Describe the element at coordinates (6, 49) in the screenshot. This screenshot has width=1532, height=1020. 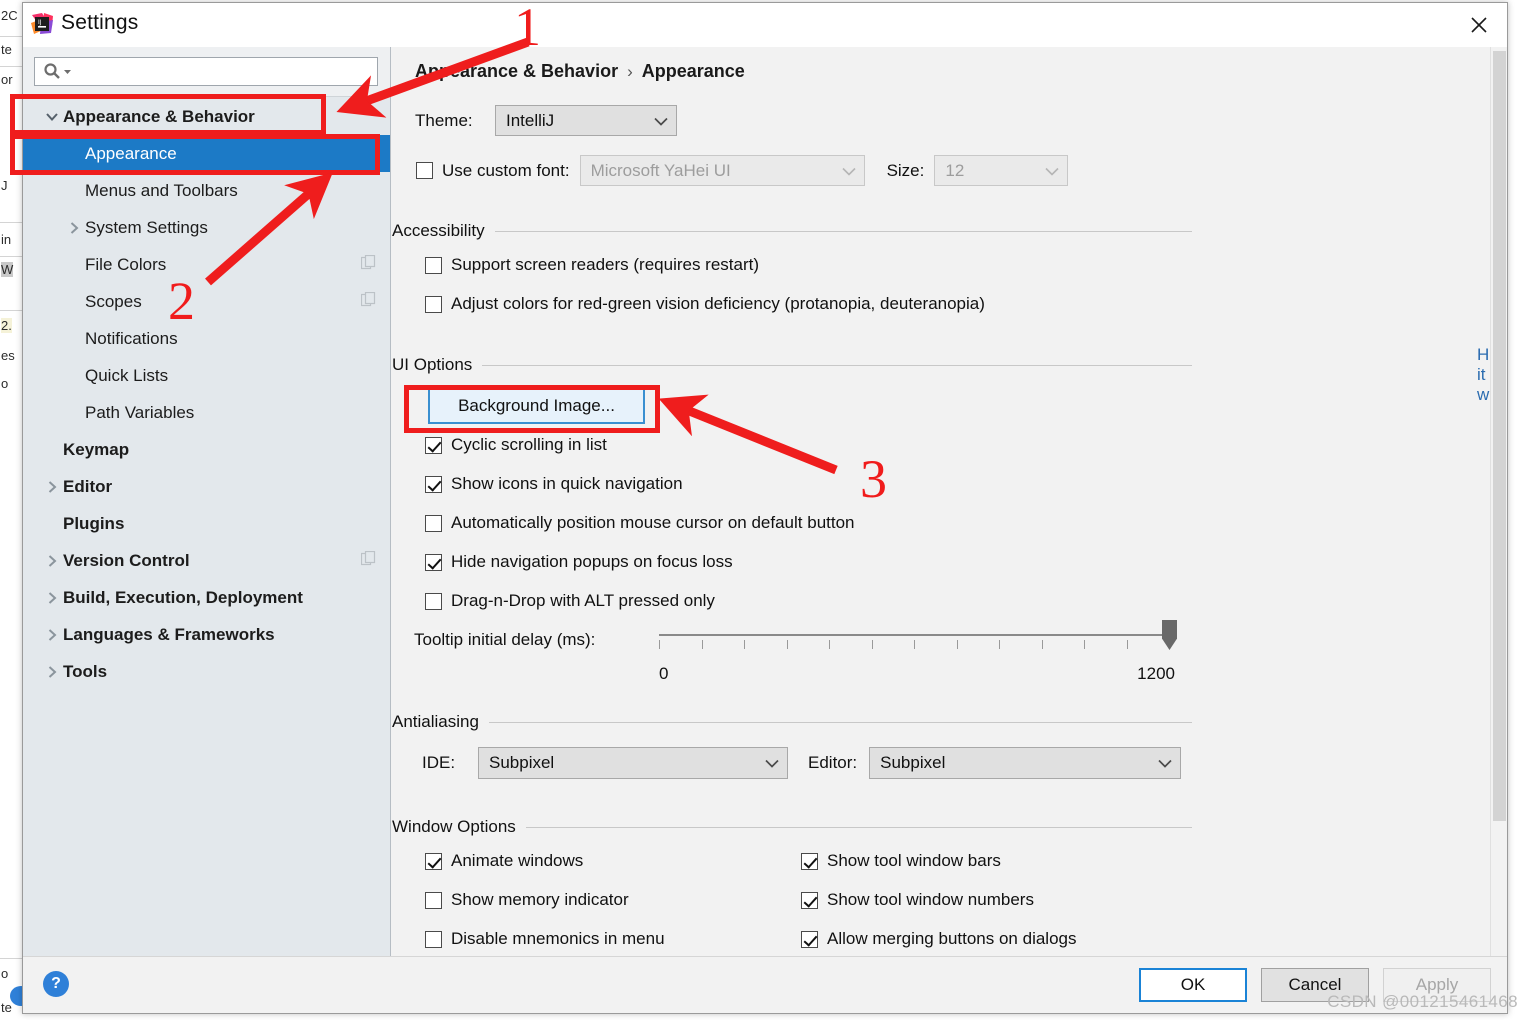
I see `background-ide-text: te` at that location.